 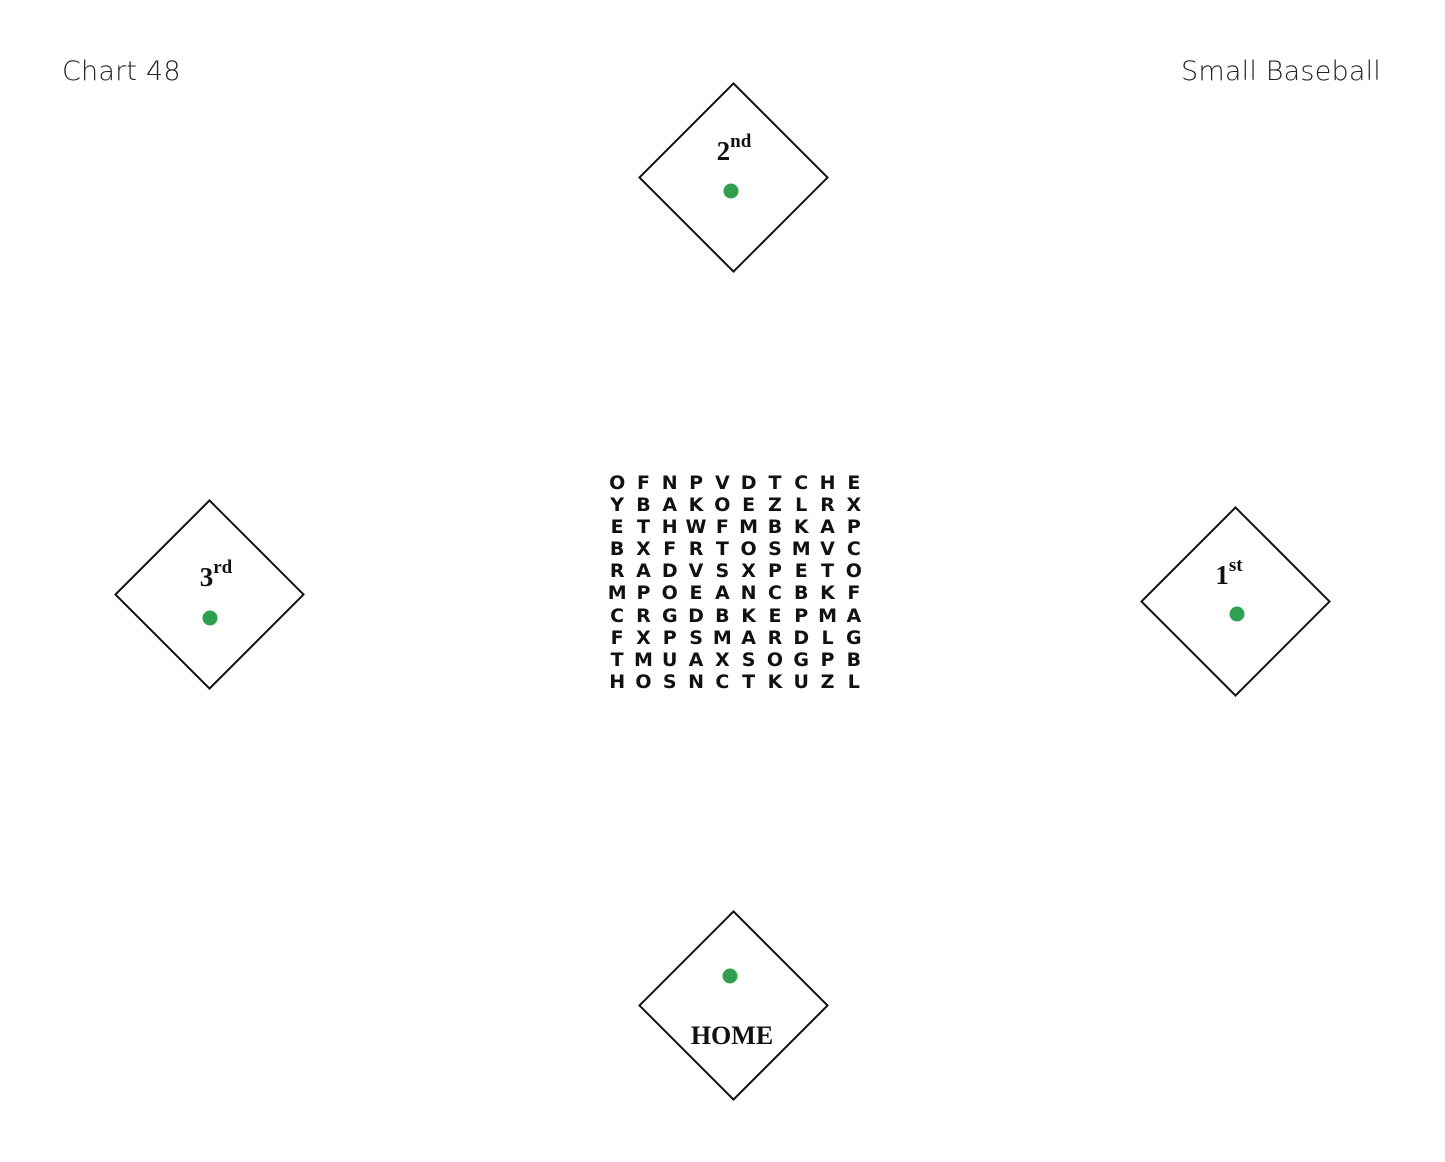 I want to click on letter-grid-row: HOSNCTKUZL, so click(x=736, y=682).